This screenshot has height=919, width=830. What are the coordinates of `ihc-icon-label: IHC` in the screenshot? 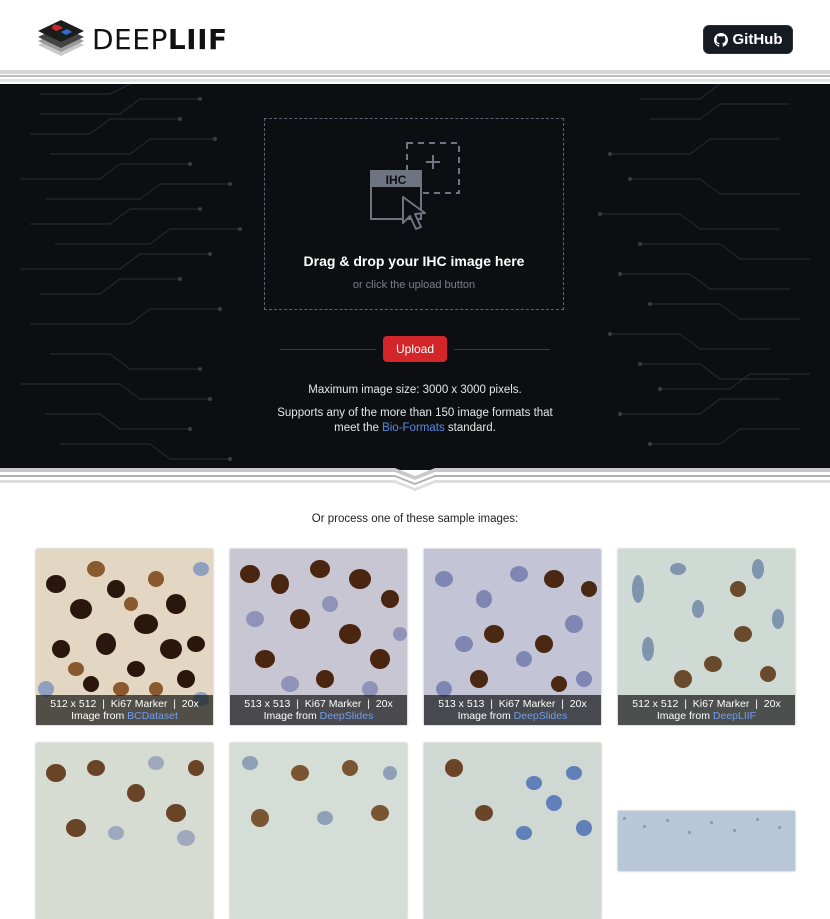 It's located at (396, 180).